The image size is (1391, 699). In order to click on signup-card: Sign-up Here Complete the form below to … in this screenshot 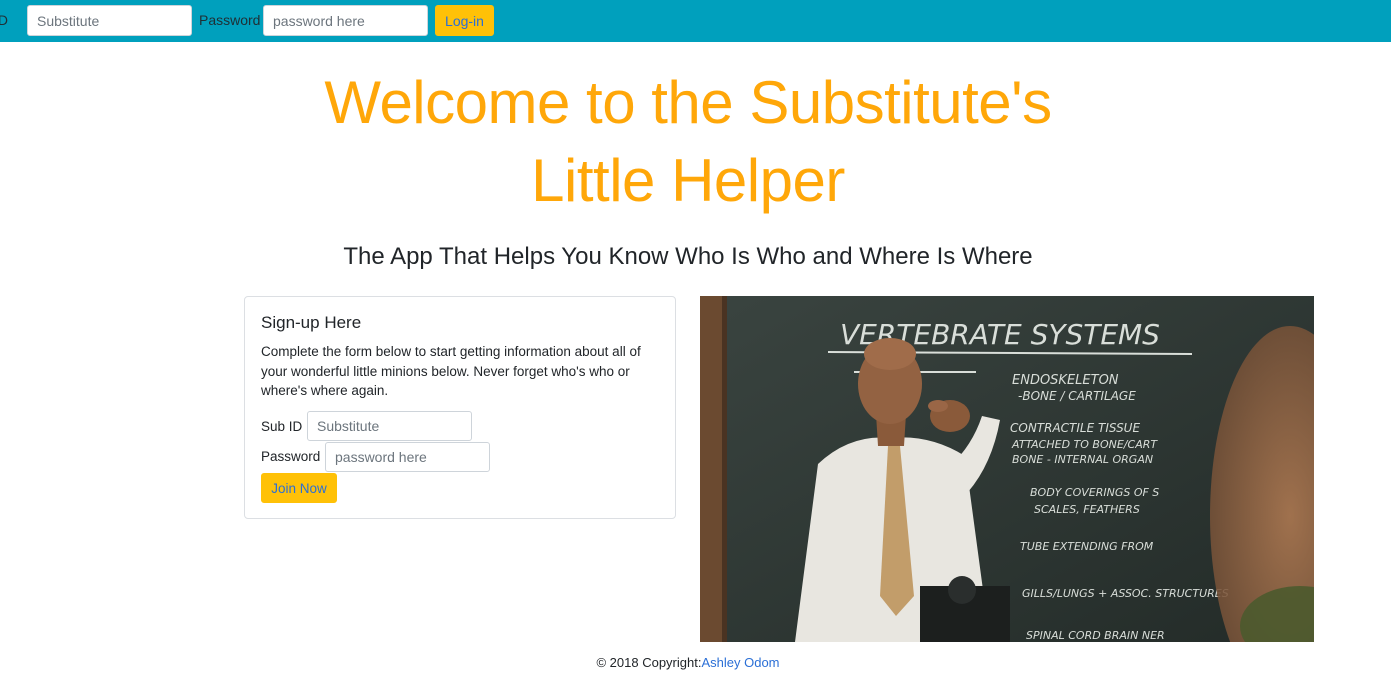, I will do `click(460, 407)`.